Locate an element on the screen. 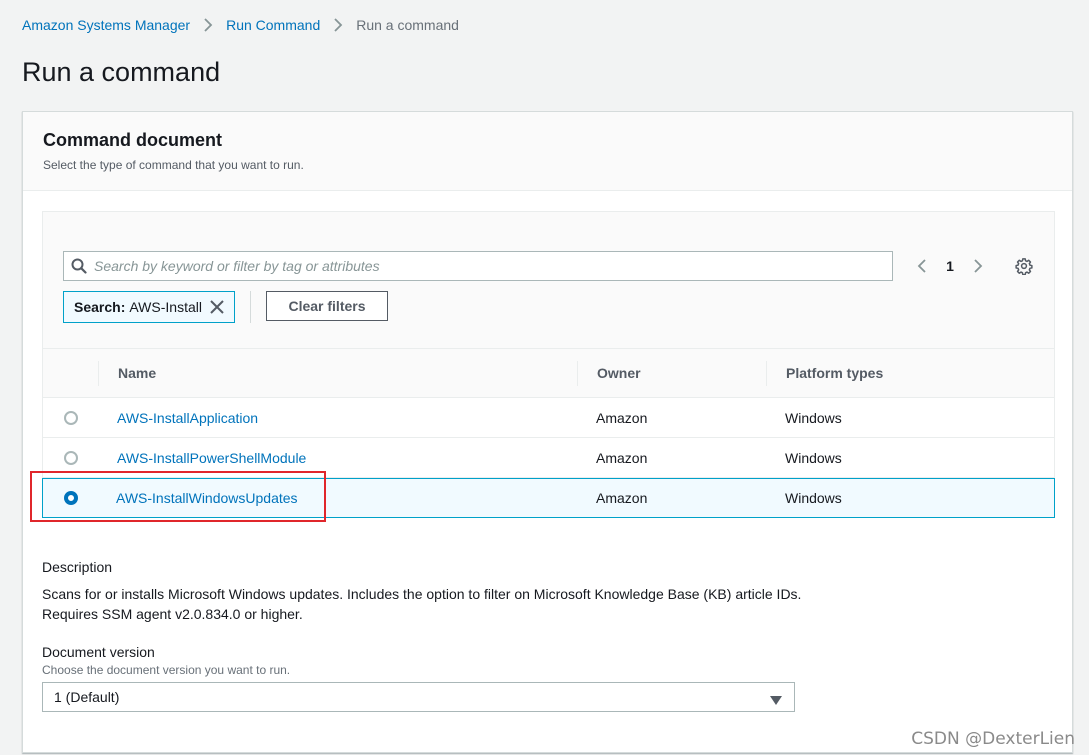 The height and width of the screenshot is (755, 1089). search-icon is located at coordinates (79, 266).